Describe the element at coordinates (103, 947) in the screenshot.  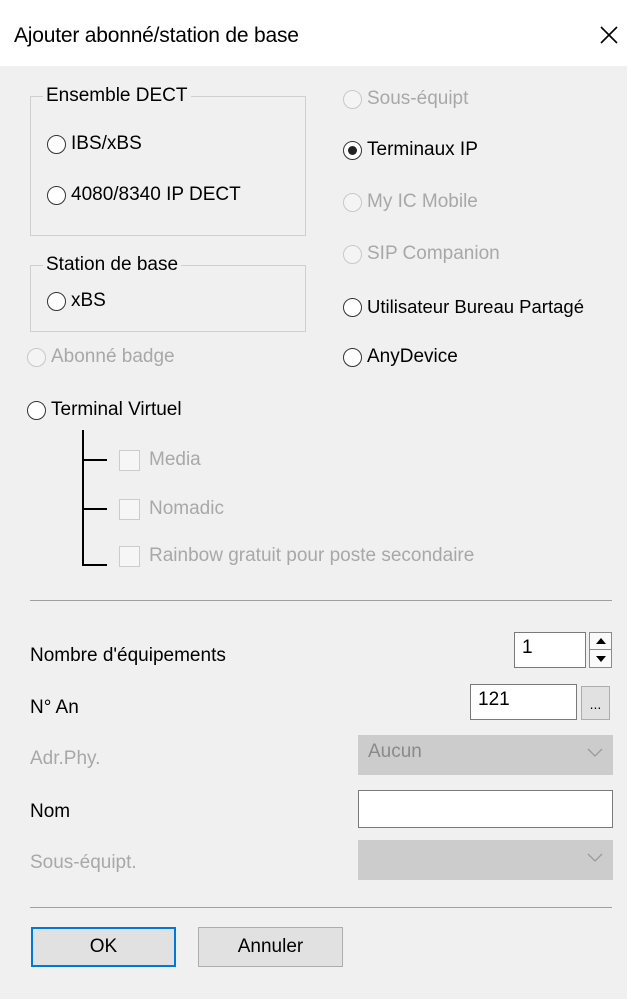
I see `ok-button: OK` at that location.